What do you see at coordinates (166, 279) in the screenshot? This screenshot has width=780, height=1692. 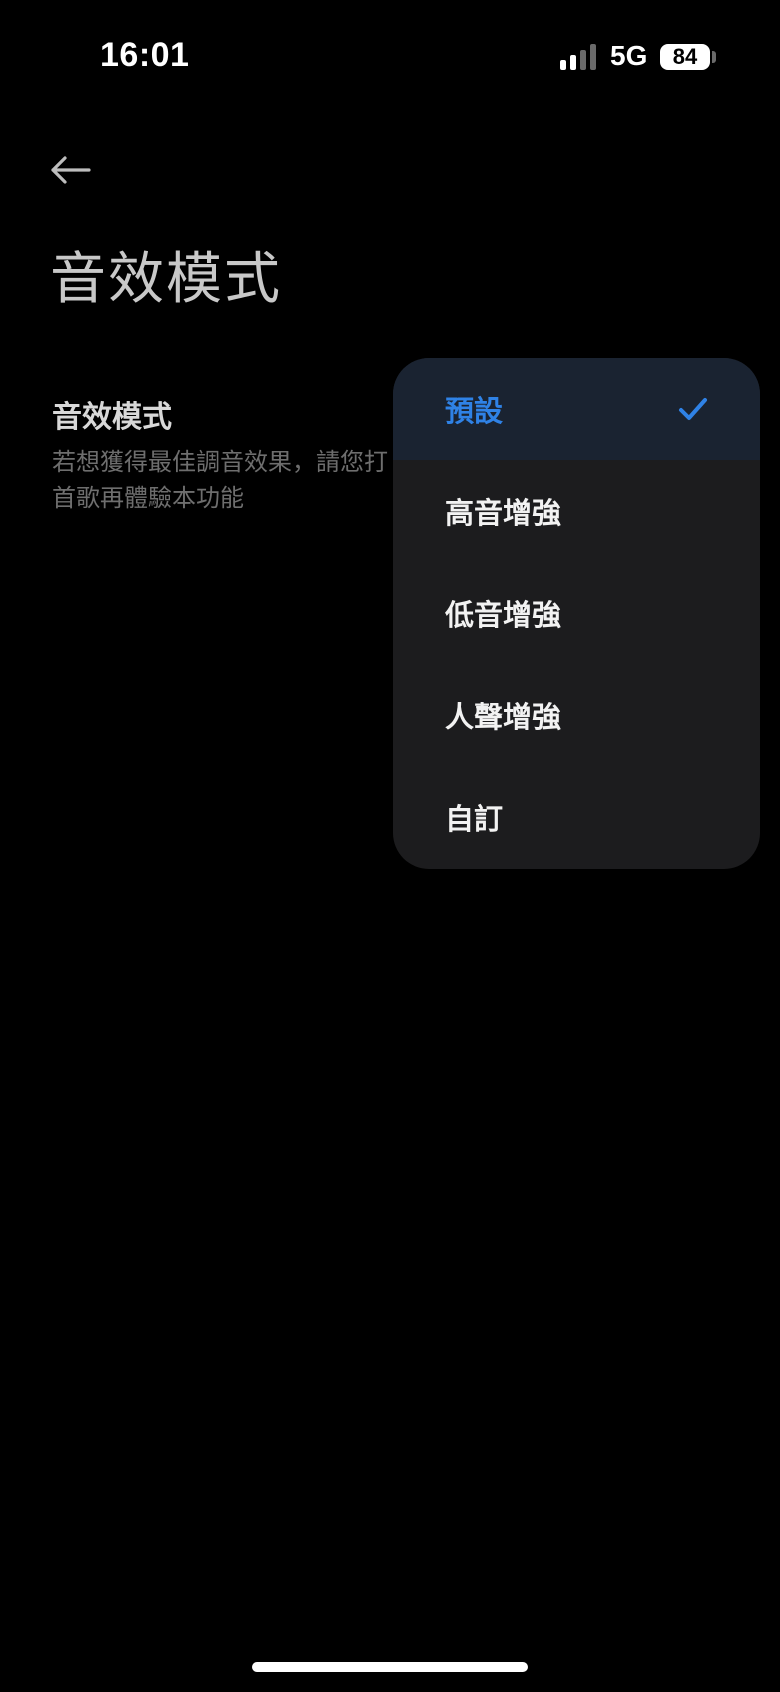 I see `page-title: 音效模式` at bounding box center [166, 279].